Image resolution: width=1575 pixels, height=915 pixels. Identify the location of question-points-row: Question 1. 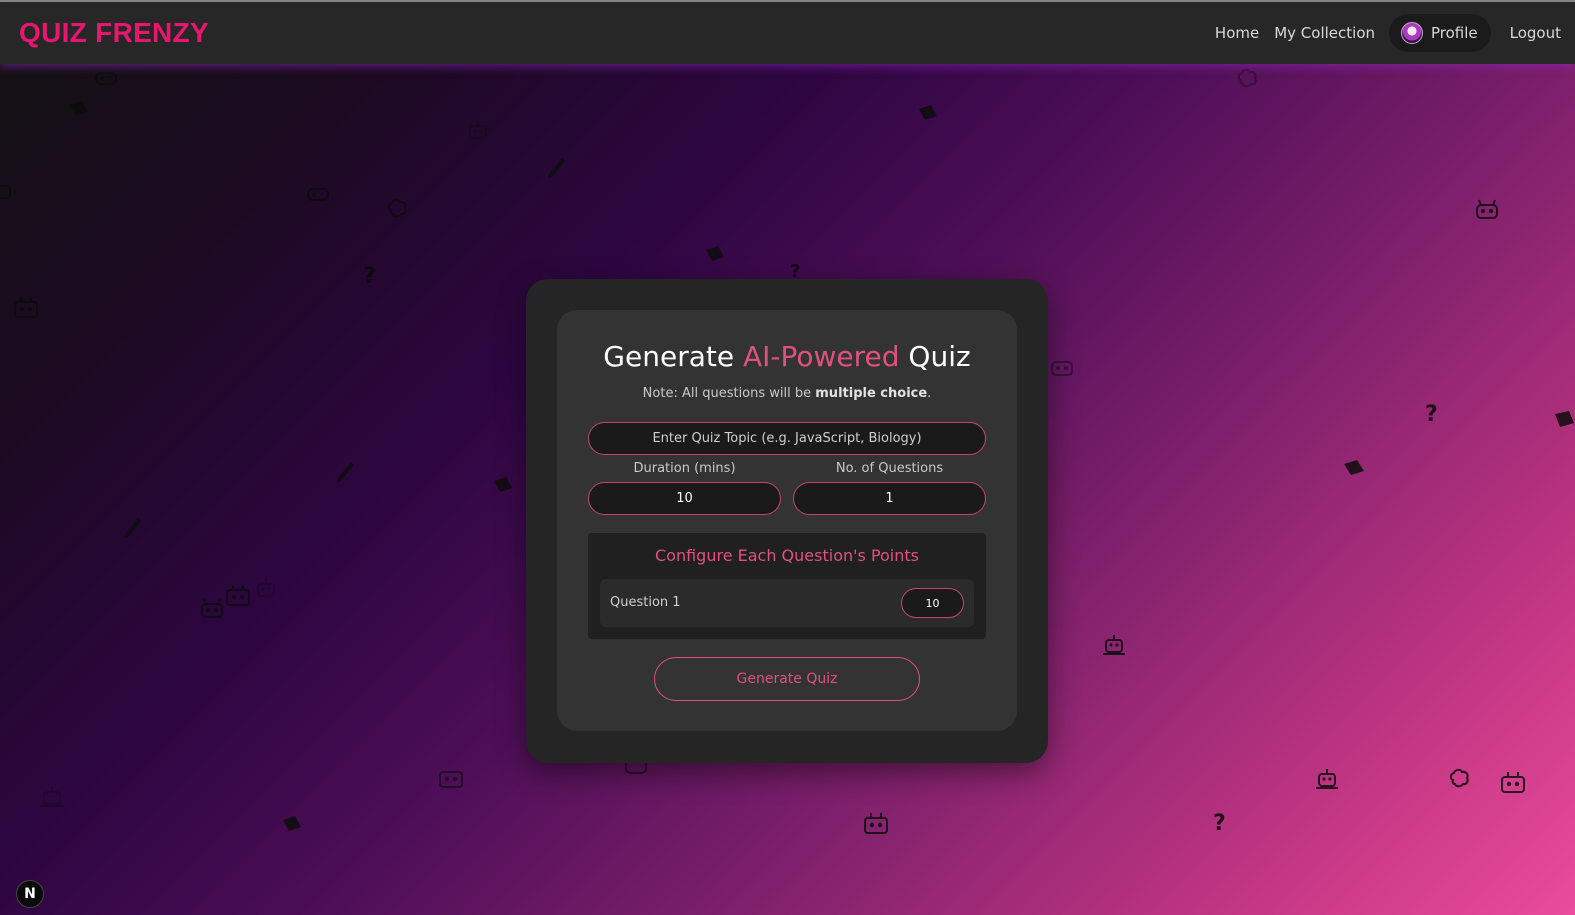
(787, 603).